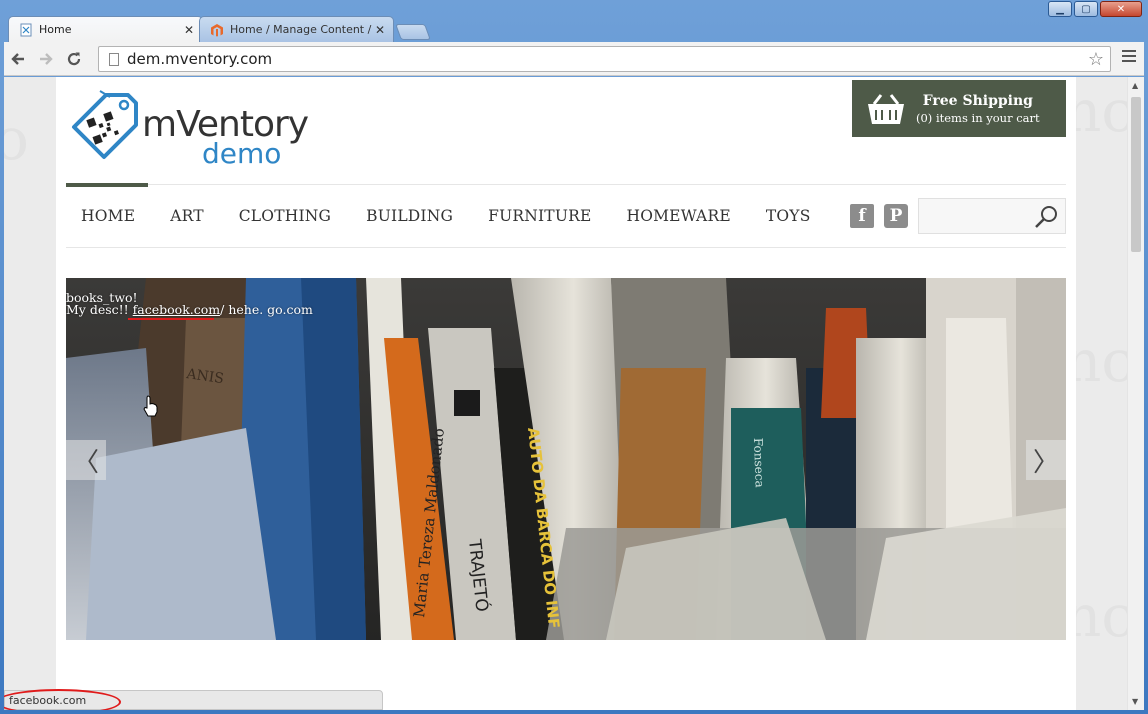 Image resolution: width=1148 pixels, height=714 pixels. I want to click on cart-box: Free Shipping (0) items in your cart, so click(959, 108).